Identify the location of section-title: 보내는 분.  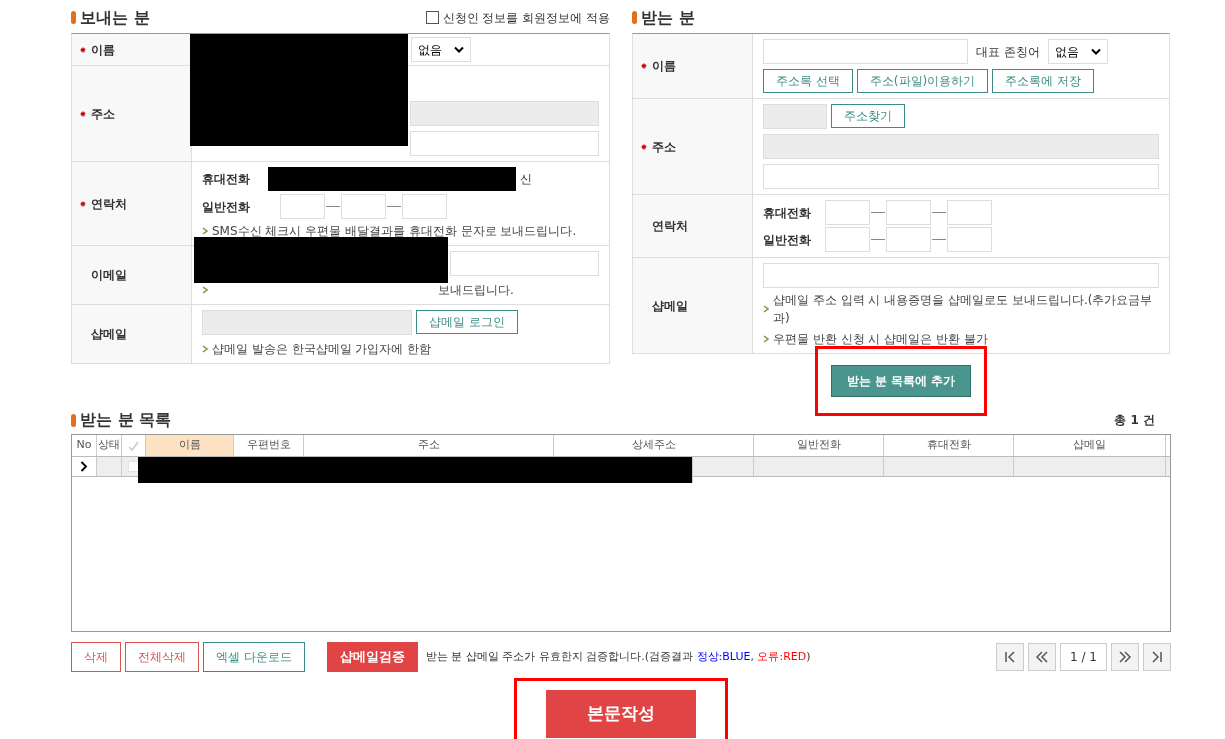
(115, 17).